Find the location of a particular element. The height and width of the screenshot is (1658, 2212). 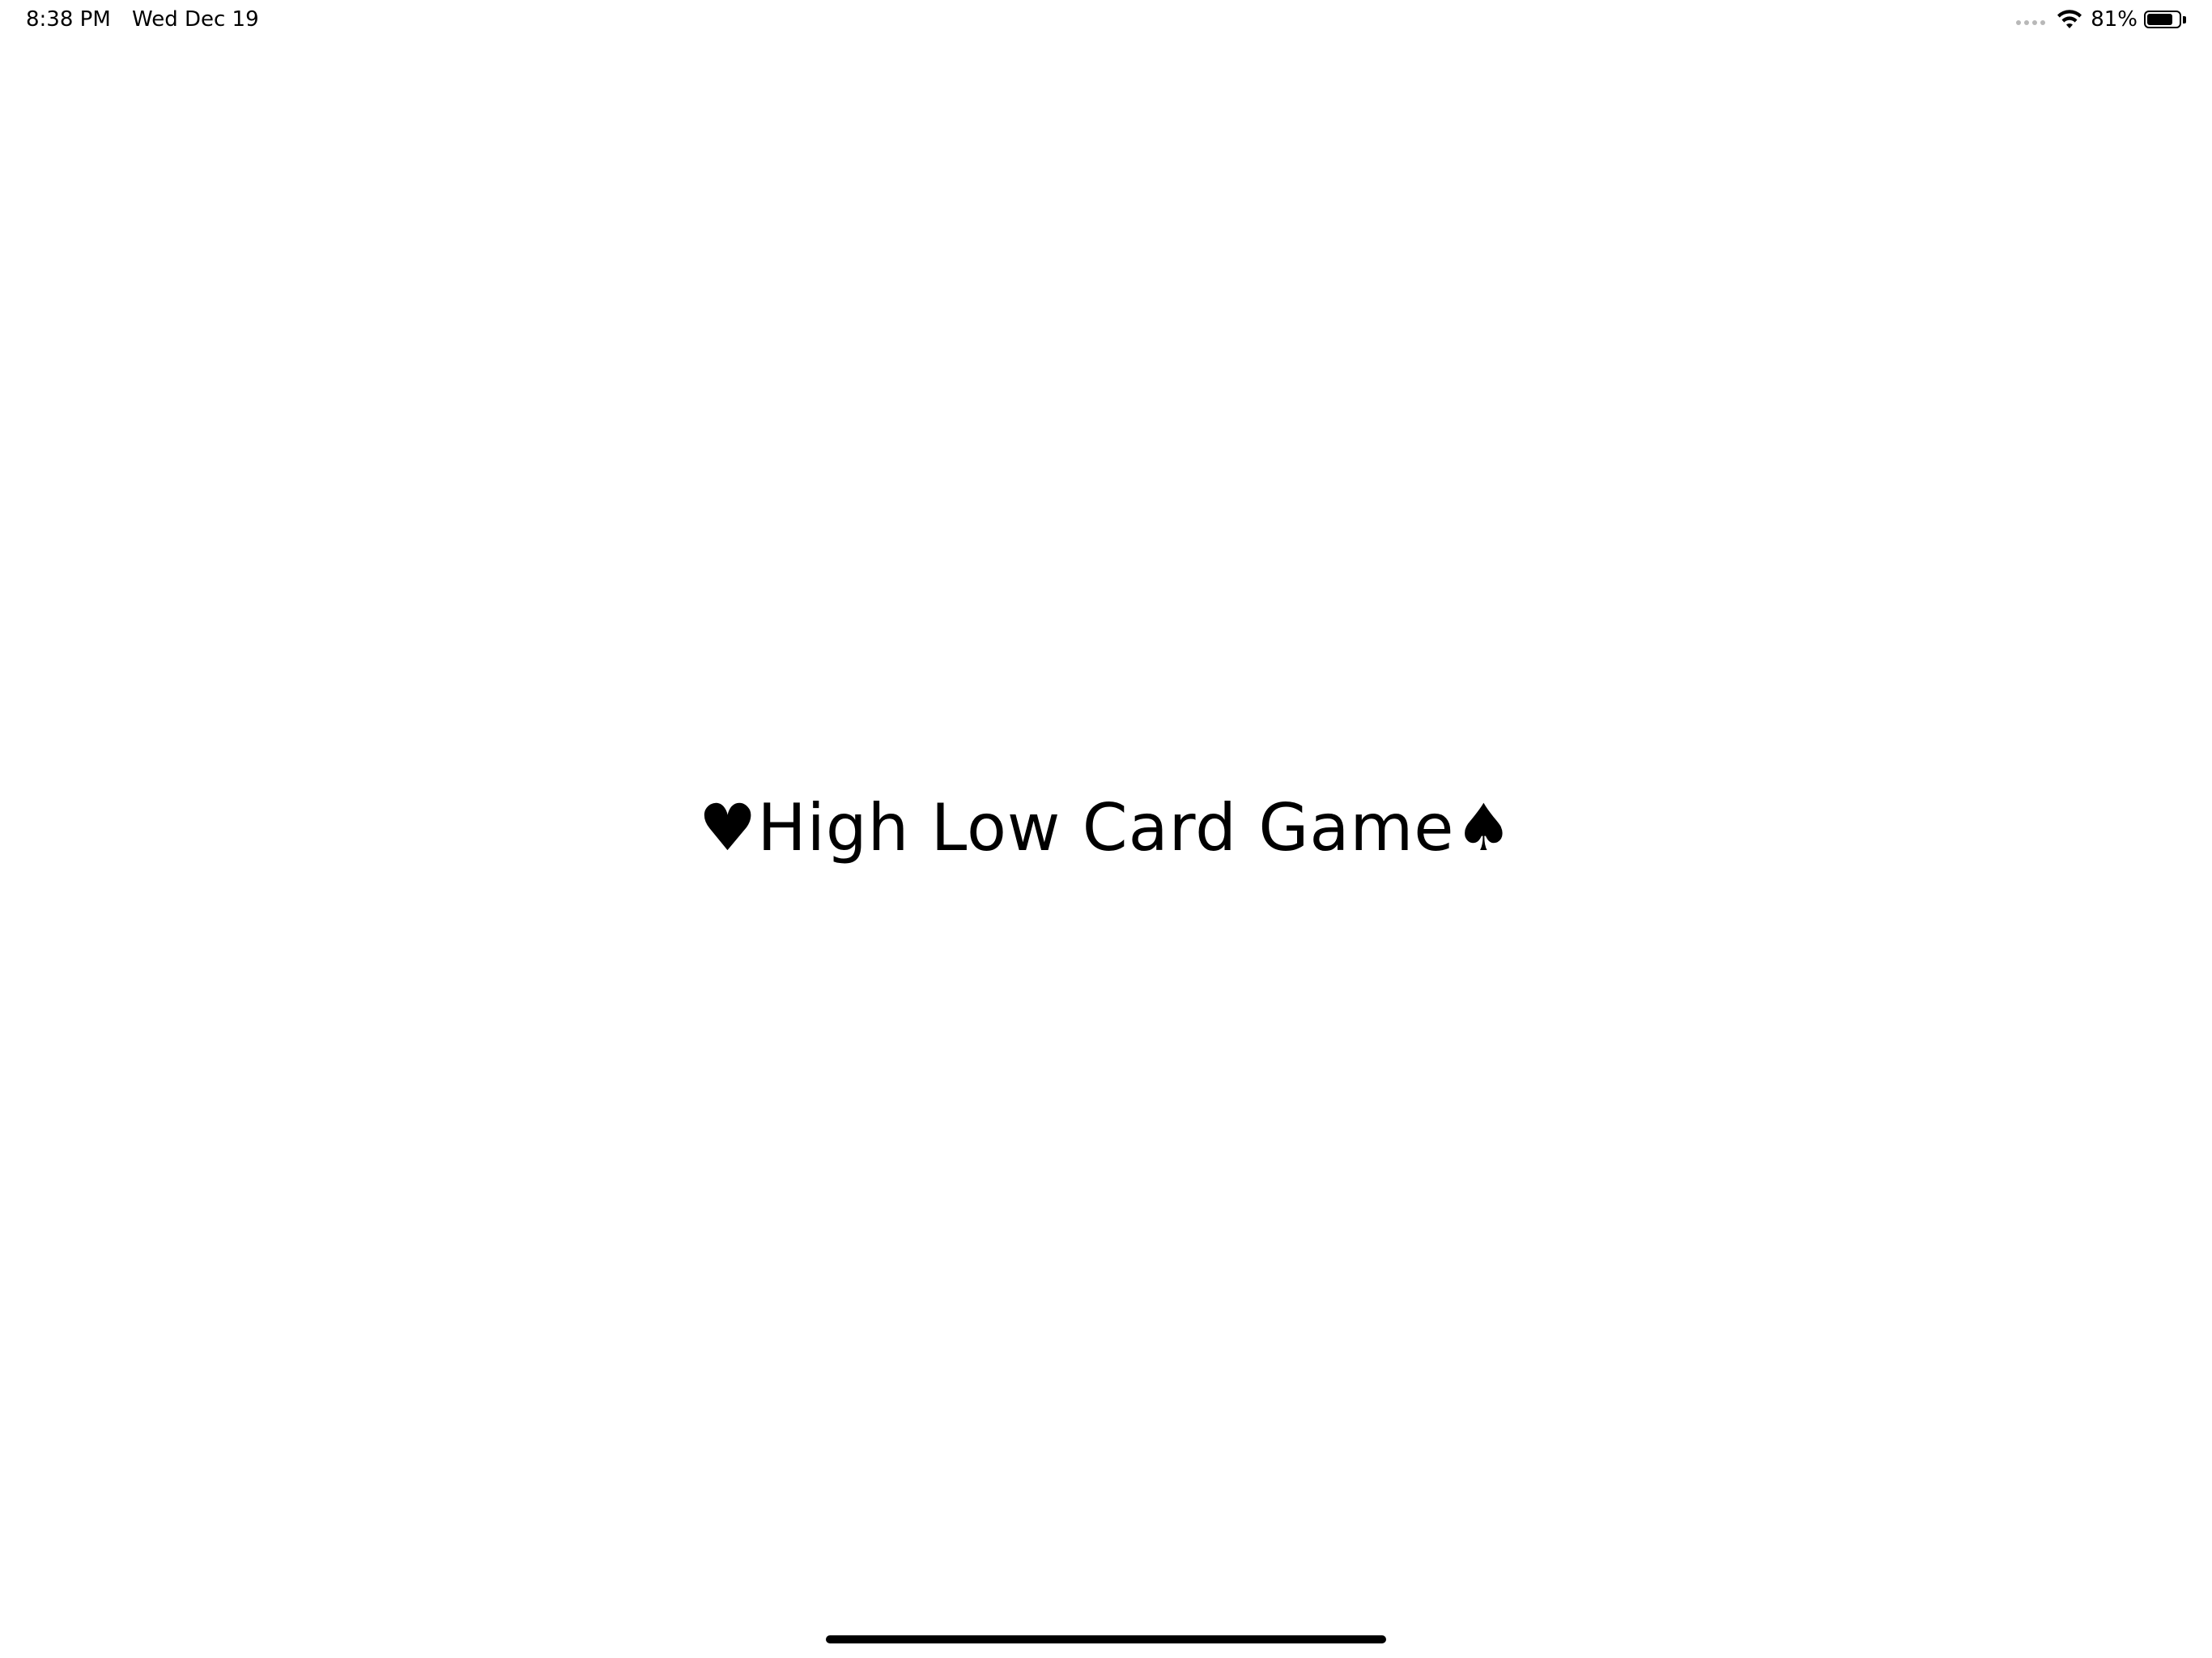

battery-percent: 81% is located at coordinates (2115, 19).